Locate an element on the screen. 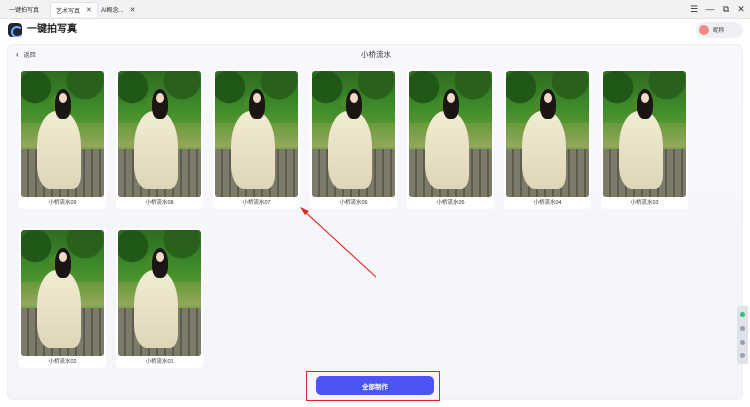 Image resolution: width=750 pixels, height=407 pixels. side-dock is located at coordinates (742, 335).